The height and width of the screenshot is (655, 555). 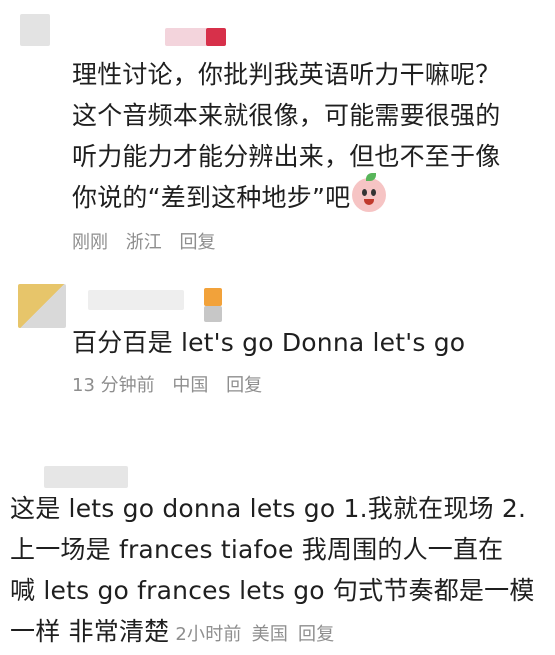 What do you see at coordinates (257, 549) in the screenshot?
I see `comment-line: 上一场是 frances tiafoe 我周围的人一直在` at bounding box center [257, 549].